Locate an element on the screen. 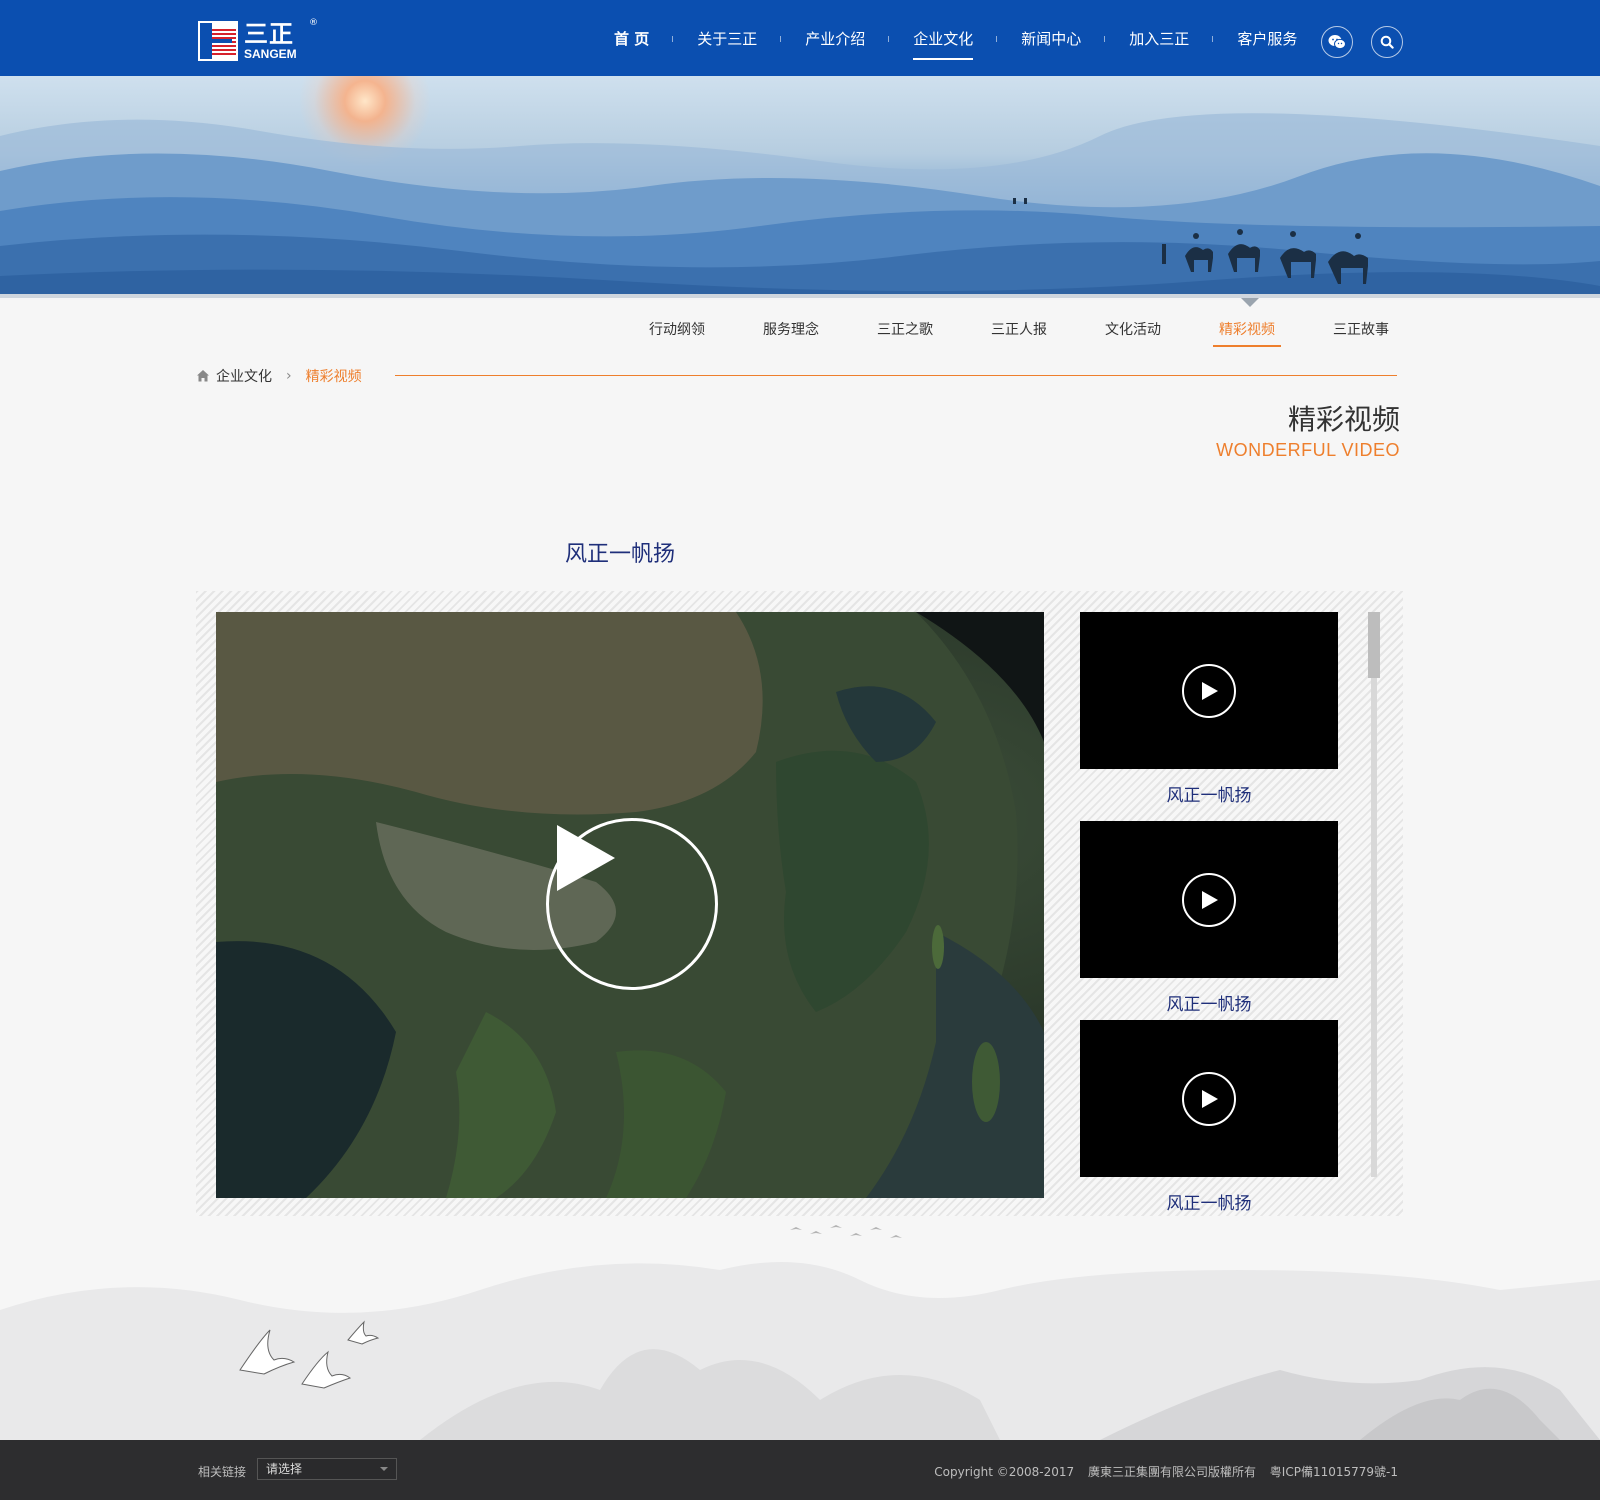  page-subtitle-en: WONDERFUL VIDEO is located at coordinates (1308, 450).